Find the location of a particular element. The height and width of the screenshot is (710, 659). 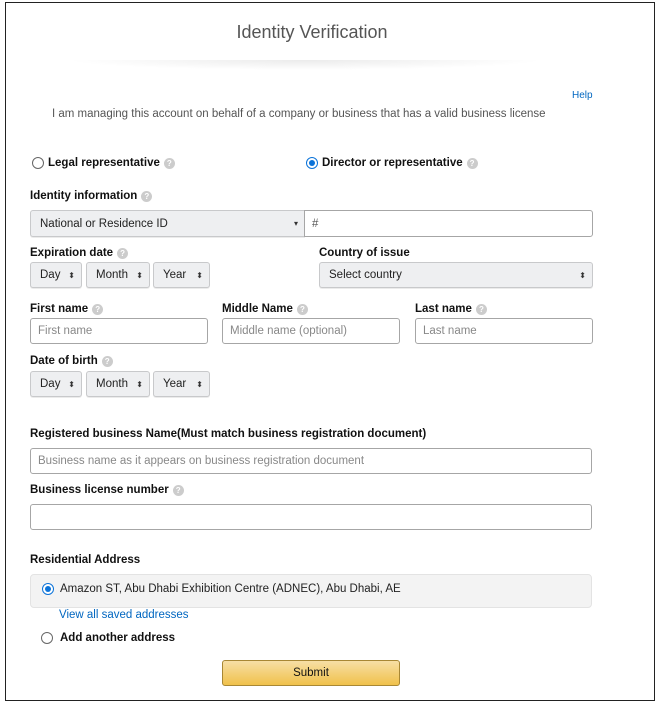

middle-name-input: Middle name (optional) is located at coordinates (311, 331).